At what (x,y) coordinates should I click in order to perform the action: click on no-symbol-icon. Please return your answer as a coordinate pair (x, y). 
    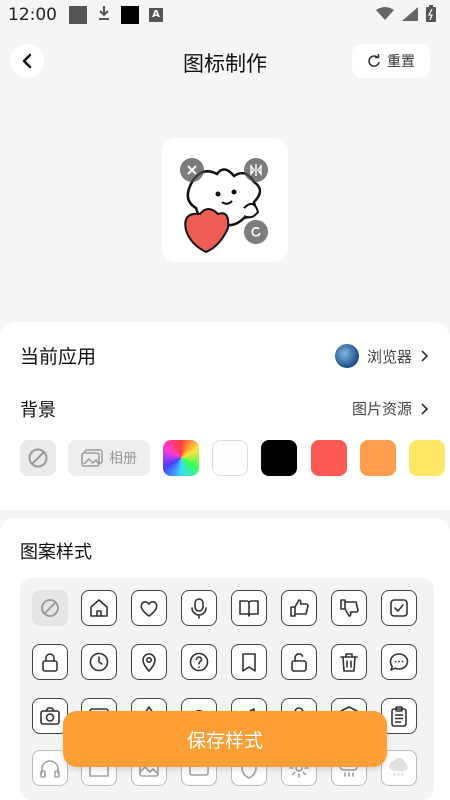
    Looking at the image, I should click on (38, 458).